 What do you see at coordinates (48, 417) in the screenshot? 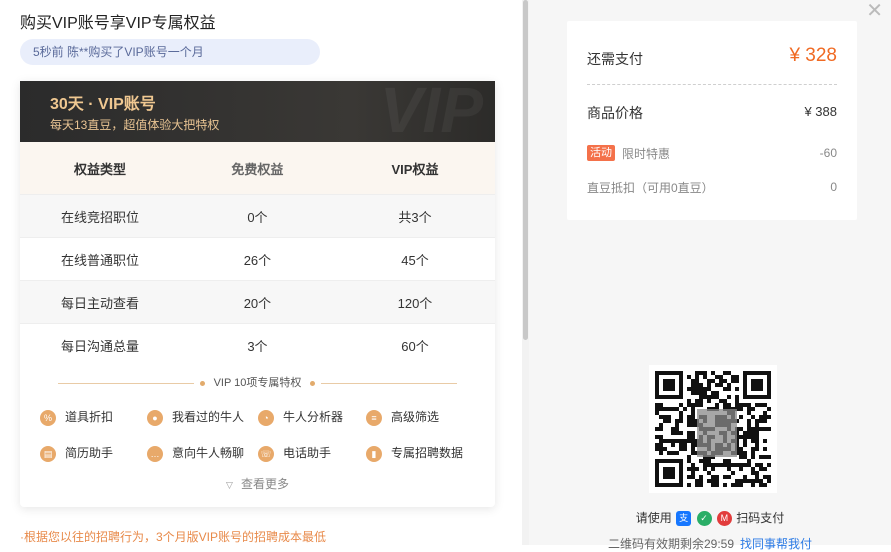
I see `discount-icon: %` at bounding box center [48, 417].